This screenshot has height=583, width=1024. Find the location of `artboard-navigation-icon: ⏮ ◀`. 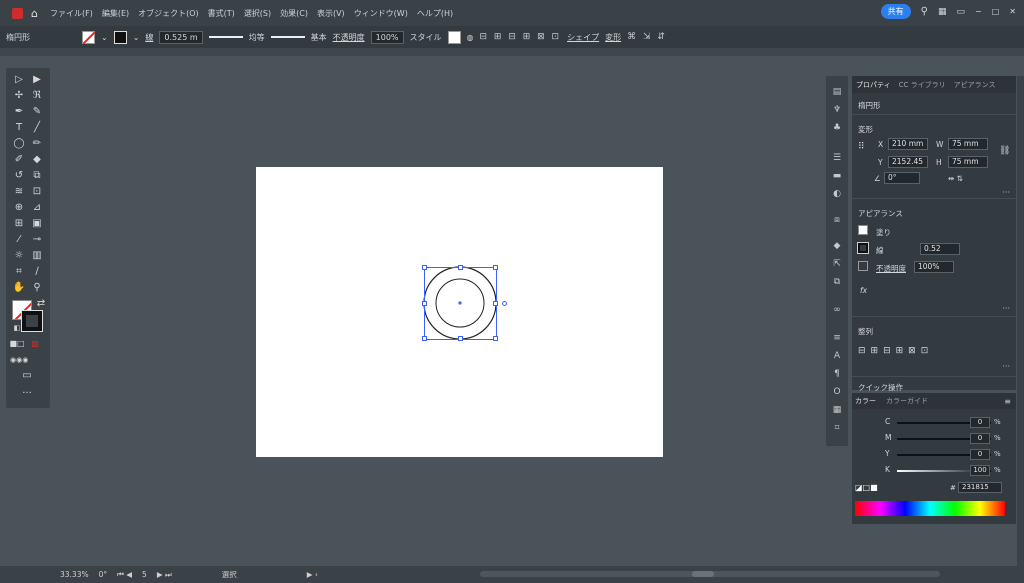

artboard-navigation-icon: ⏮ ◀ is located at coordinates (124, 575).